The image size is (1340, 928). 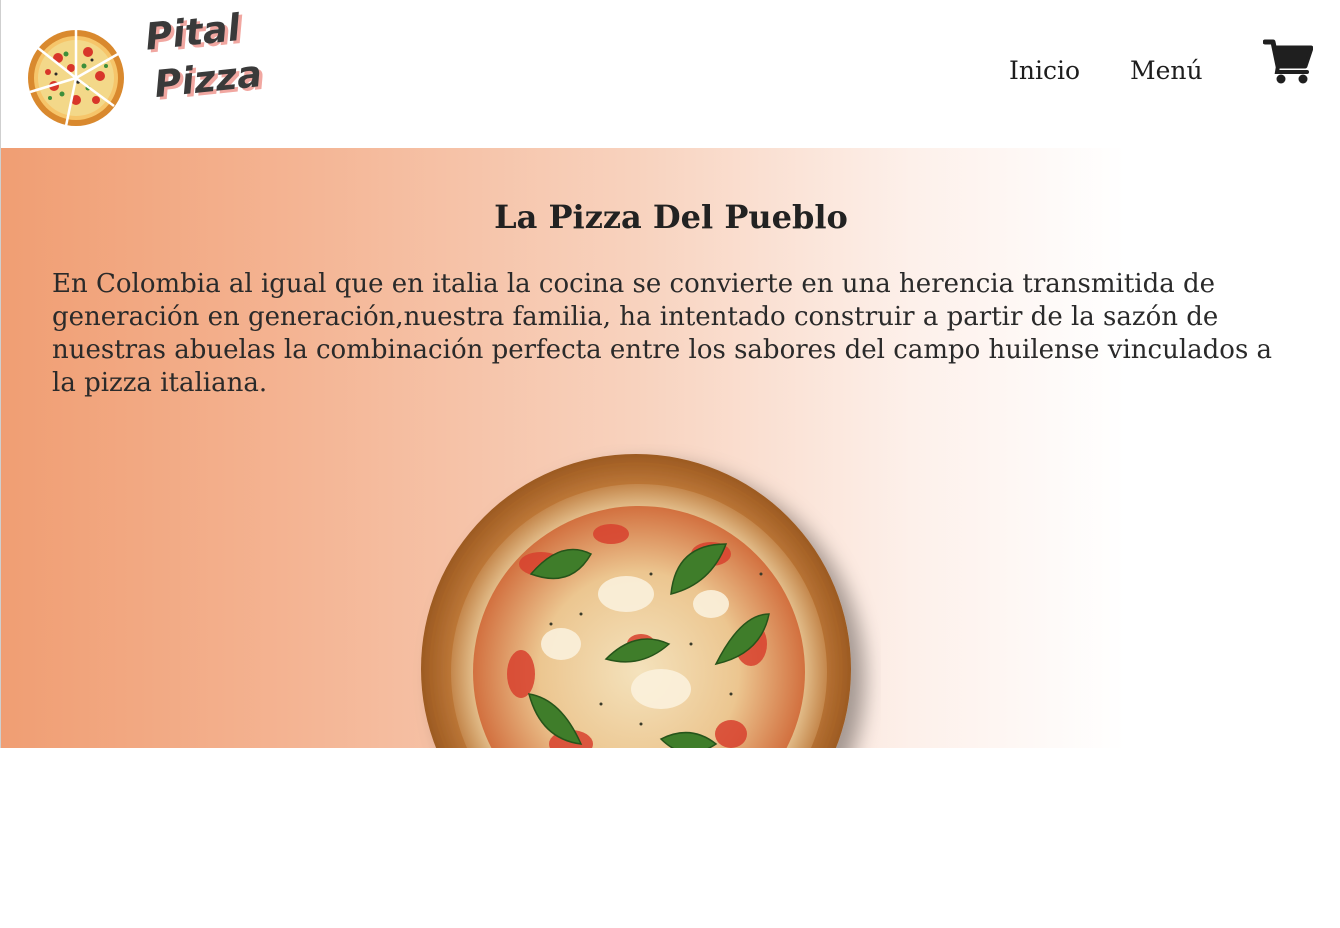 What do you see at coordinates (1106, 70) in the screenshot?
I see `main-nav: Inicio Menú` at bounding box center [1106, 70].